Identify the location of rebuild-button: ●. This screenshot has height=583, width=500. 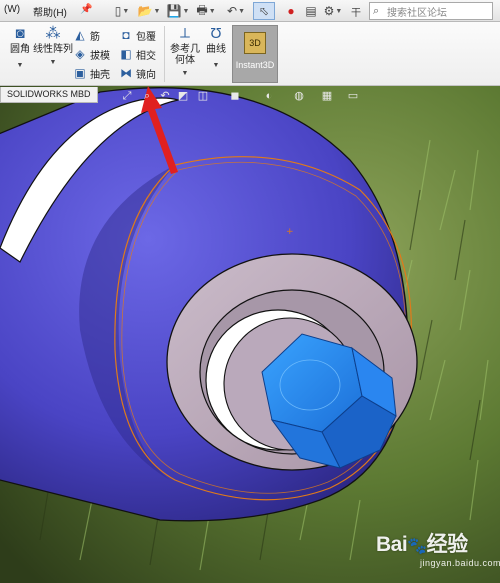
(291, 11).